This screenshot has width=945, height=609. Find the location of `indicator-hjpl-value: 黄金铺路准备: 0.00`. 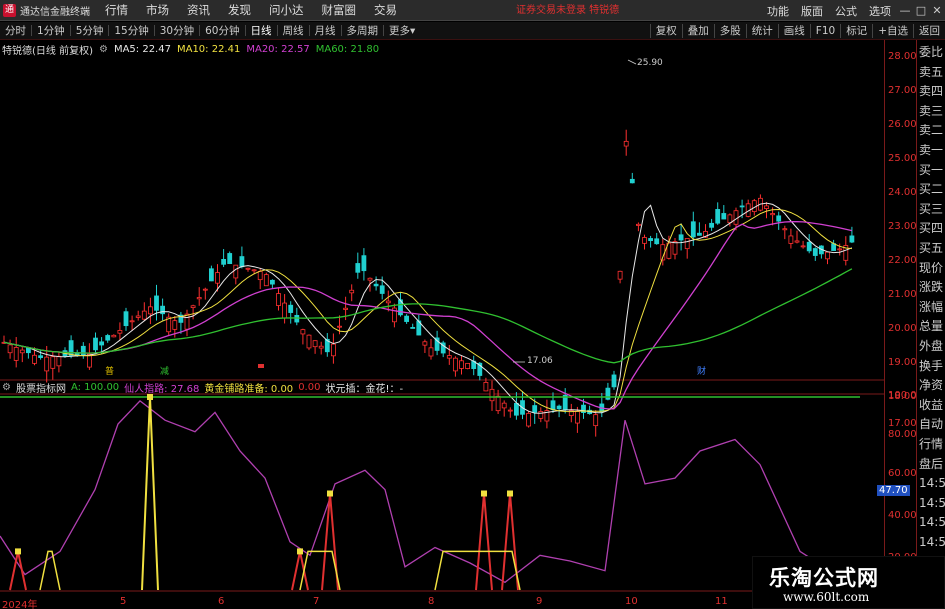

indicator-hjpl-value: 黄金铺路准备: 0.00 is located at coordinates (249, 389).